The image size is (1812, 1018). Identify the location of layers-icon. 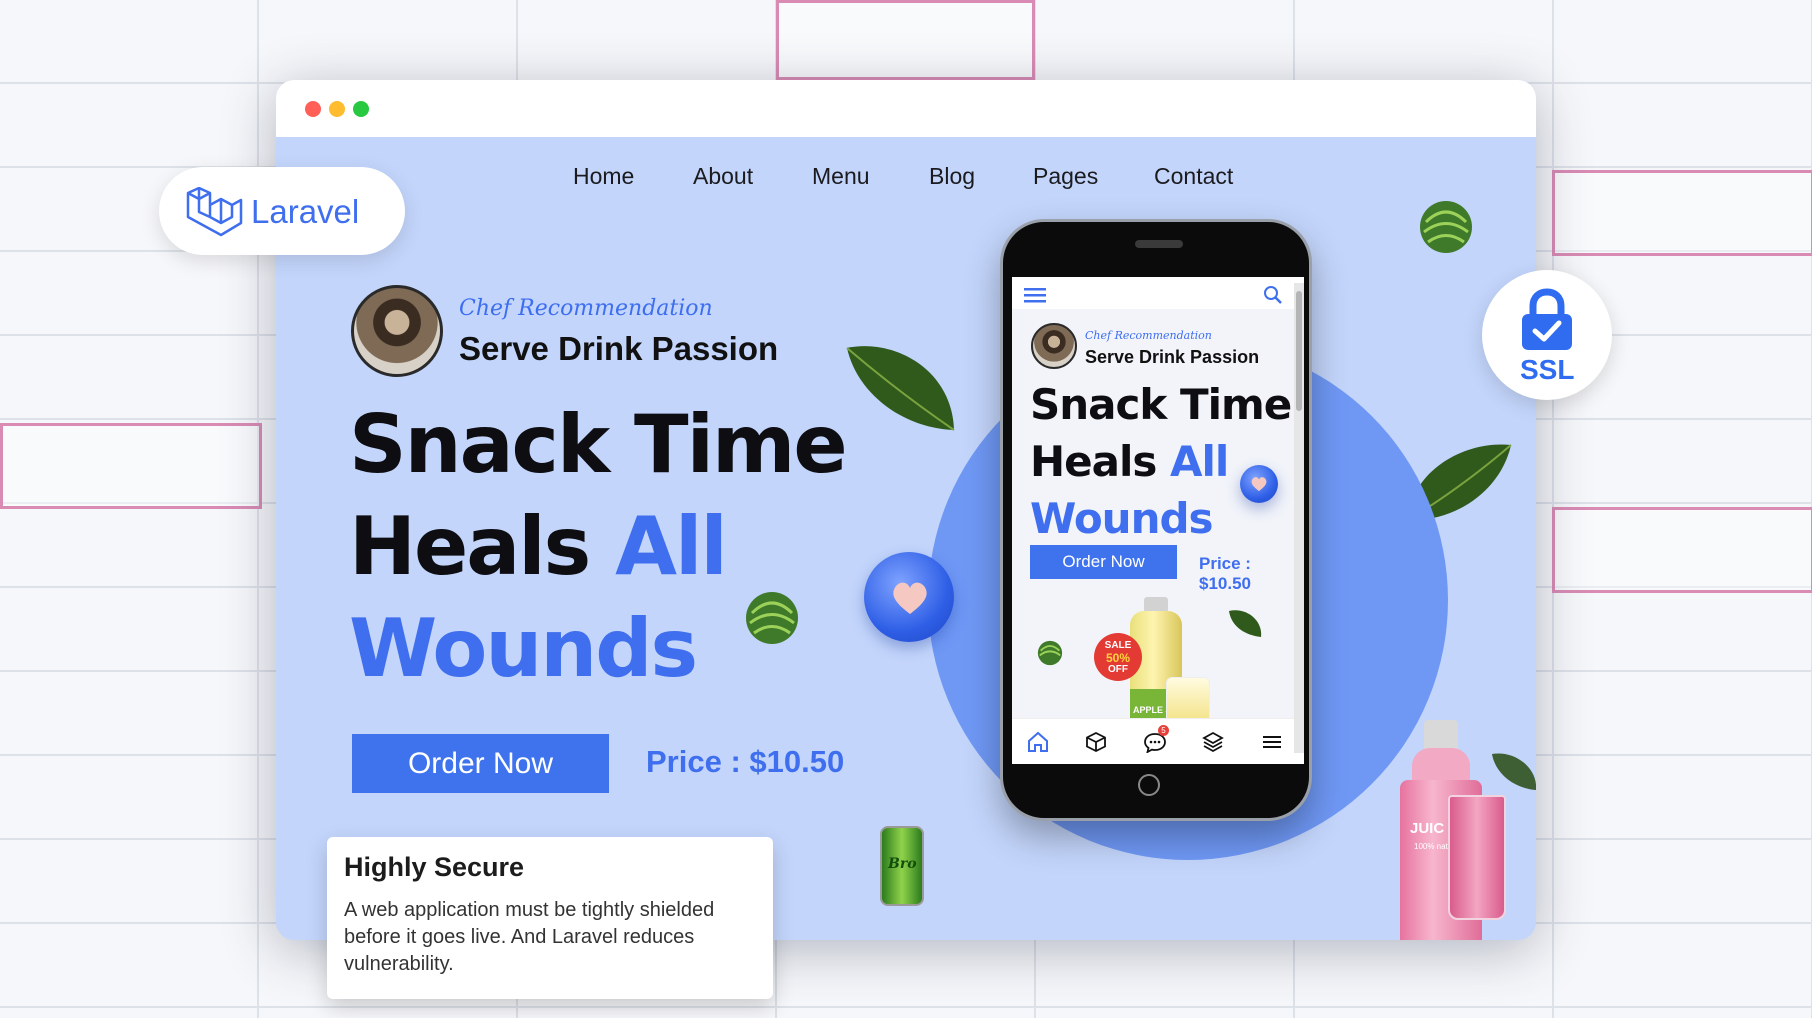
(1213, 742).